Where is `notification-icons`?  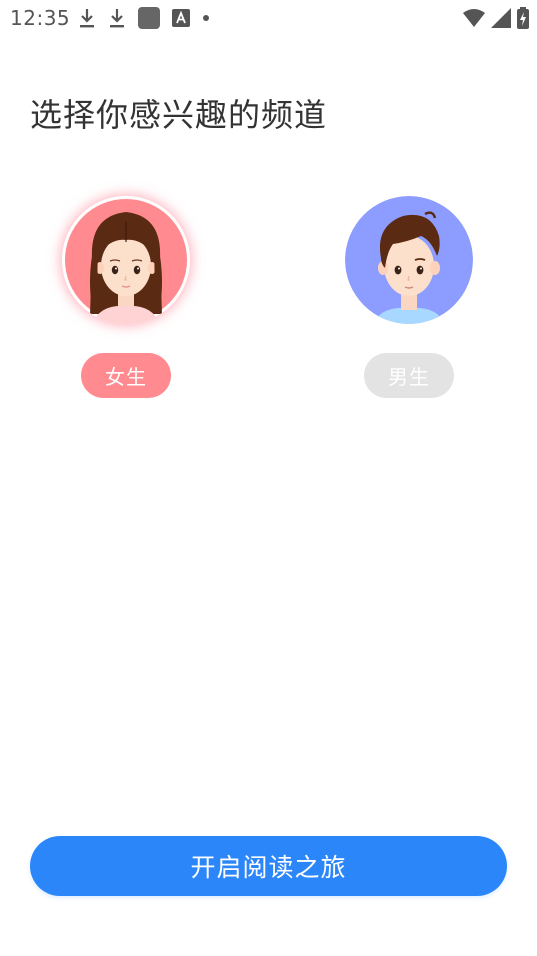
notification-icons is located at coordinates (150, 18).